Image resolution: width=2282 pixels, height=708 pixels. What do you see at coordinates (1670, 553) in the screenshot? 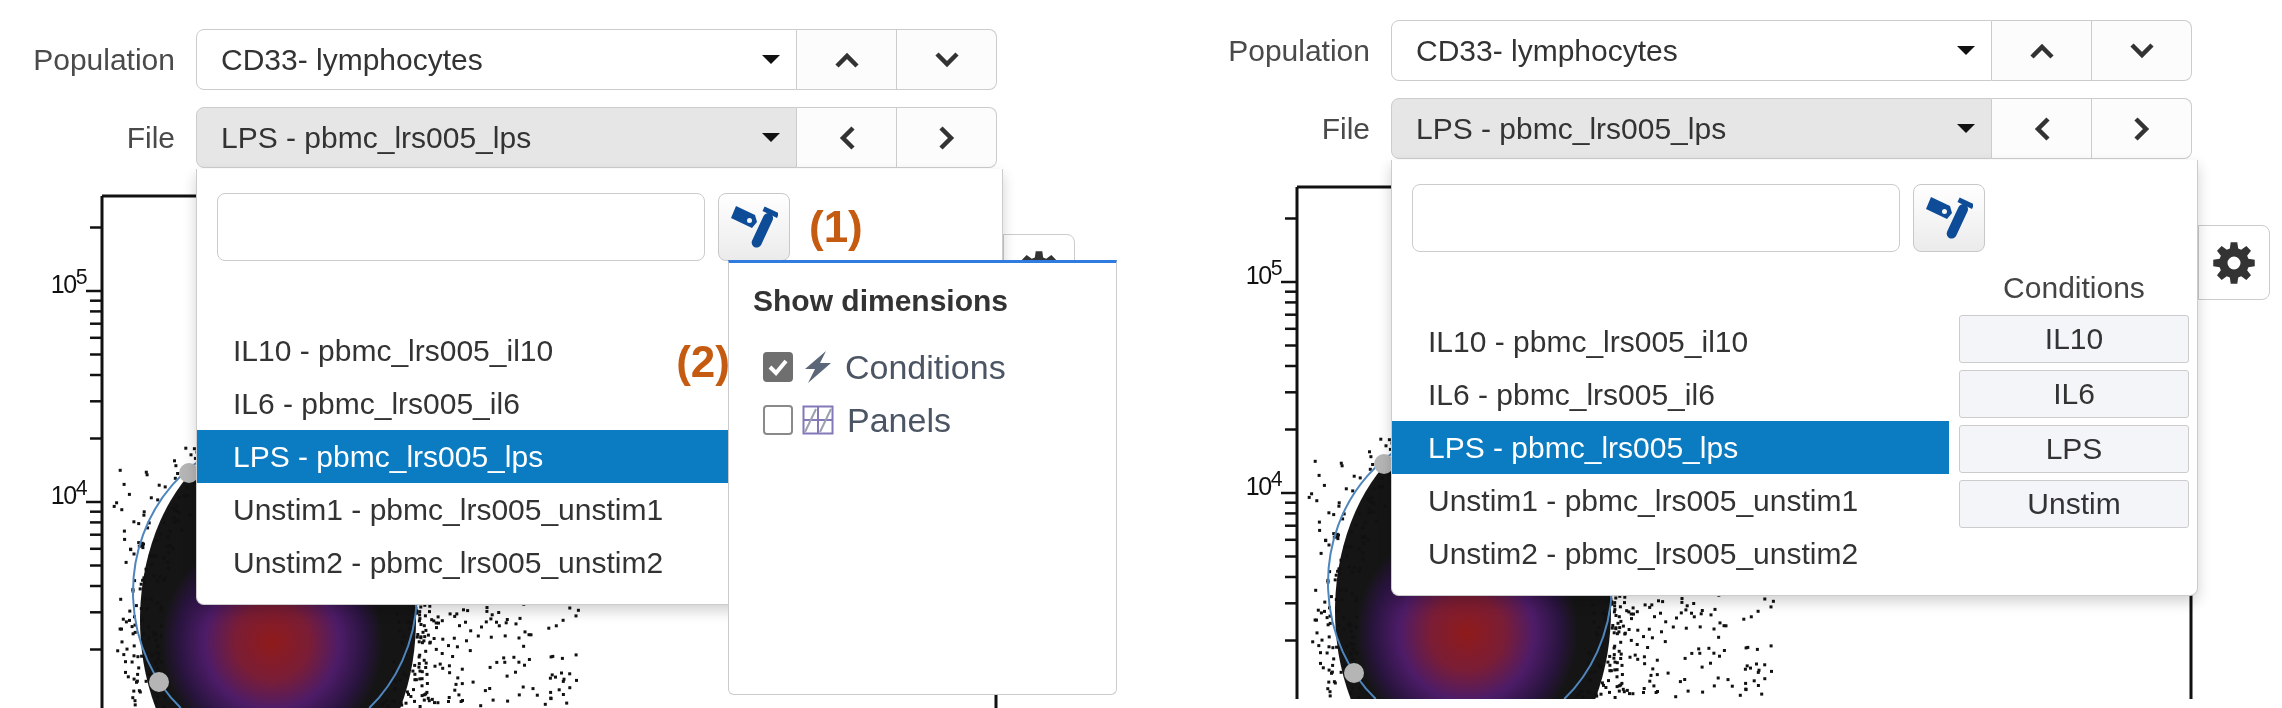
I see `file-option: Unstim2 - pbmc_lrs005_unstim2` at bounding box center [1670, 553].